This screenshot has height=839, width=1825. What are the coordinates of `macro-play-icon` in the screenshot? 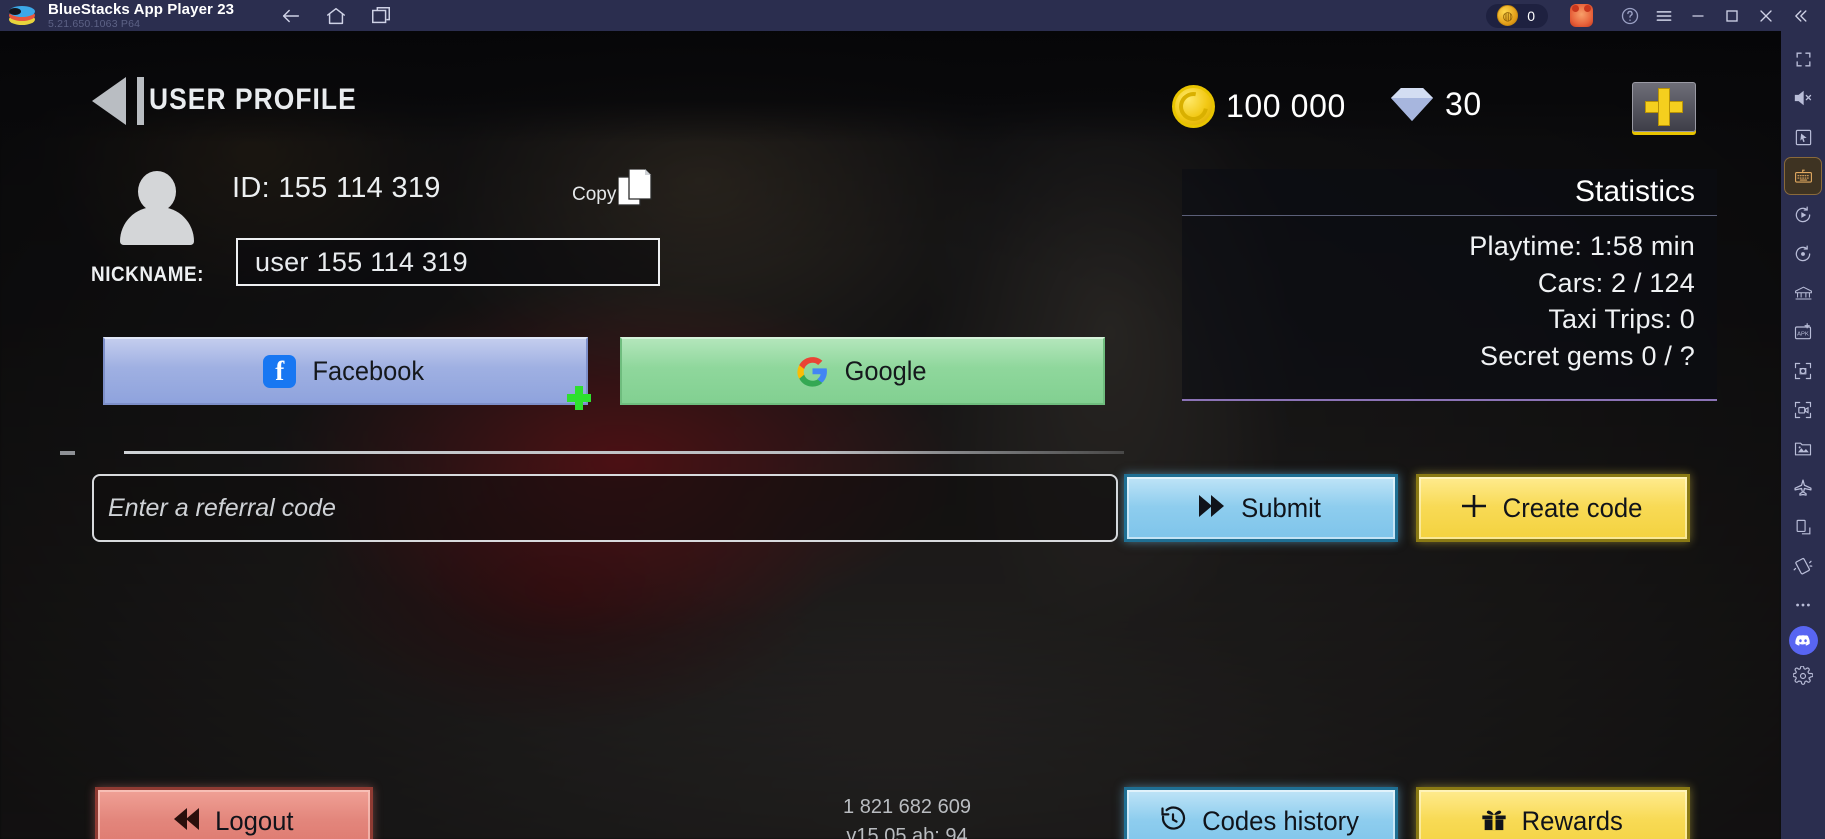 It's located at (1803, 215).